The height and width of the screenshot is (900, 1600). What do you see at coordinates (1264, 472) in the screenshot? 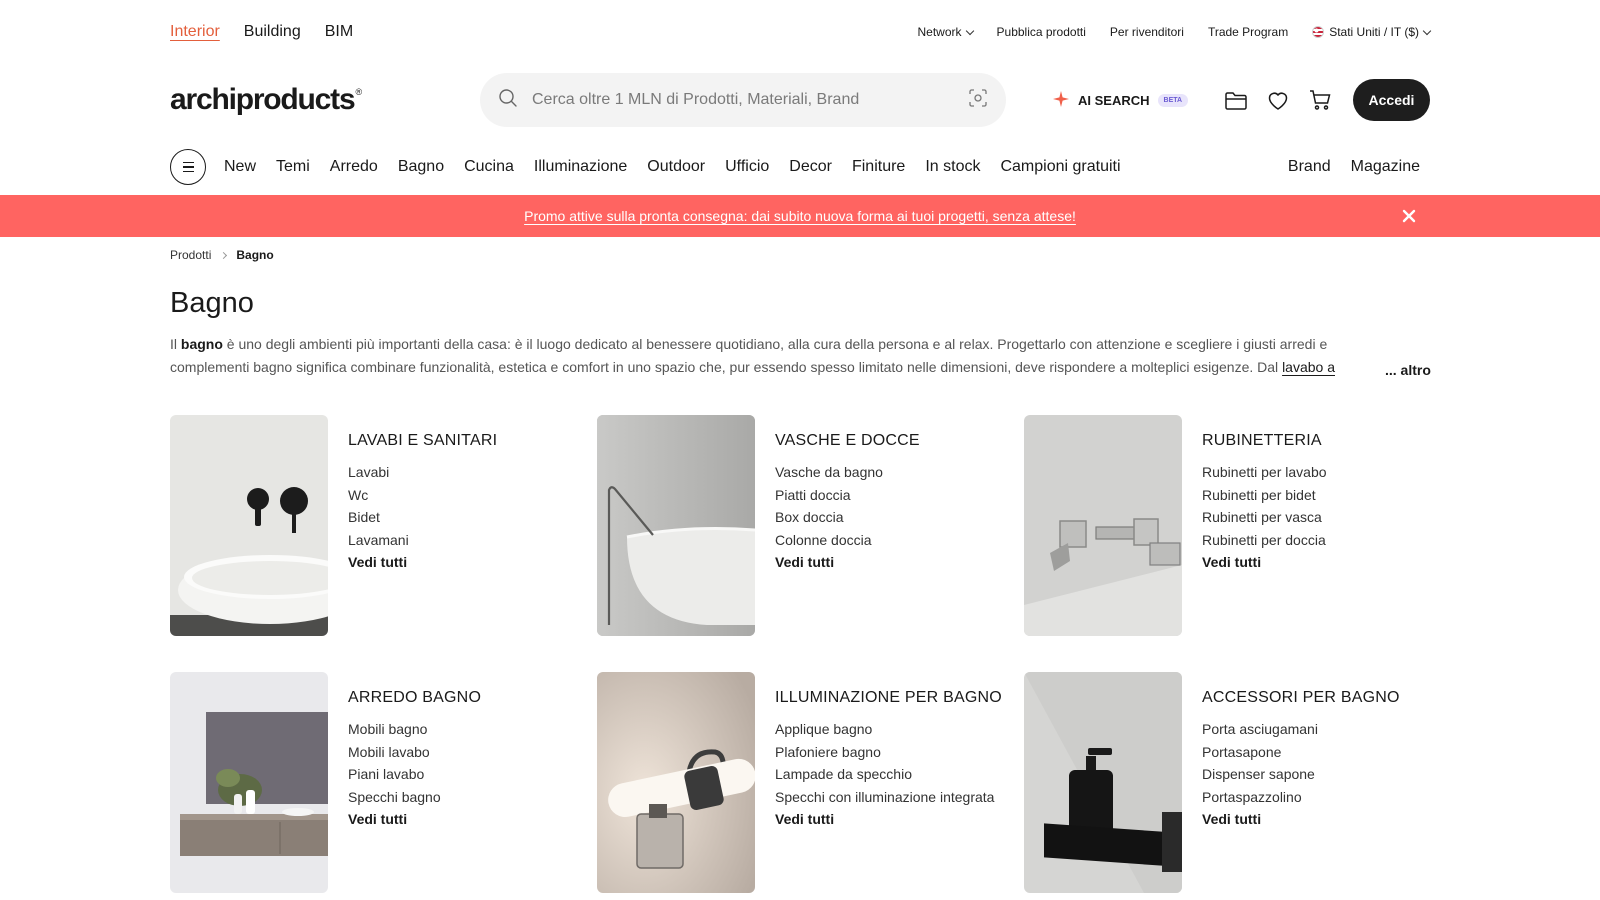
I see `category-link: Rubinetti per lavabo` at bounding box center [1264, 472].